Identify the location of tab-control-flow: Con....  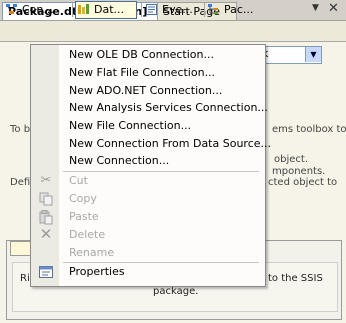
(39, 9).